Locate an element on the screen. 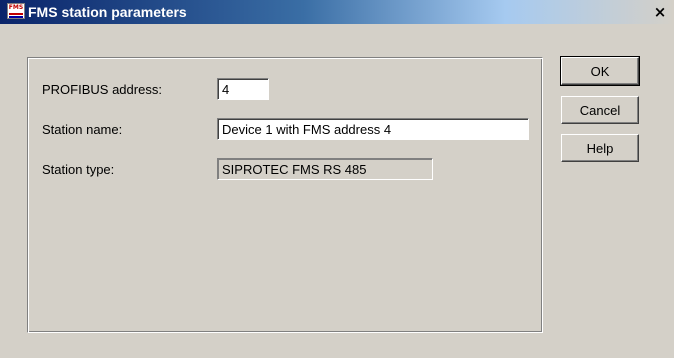 This screenshot has width=674, height=358. close-button: × is located at coordinates (660, 12).